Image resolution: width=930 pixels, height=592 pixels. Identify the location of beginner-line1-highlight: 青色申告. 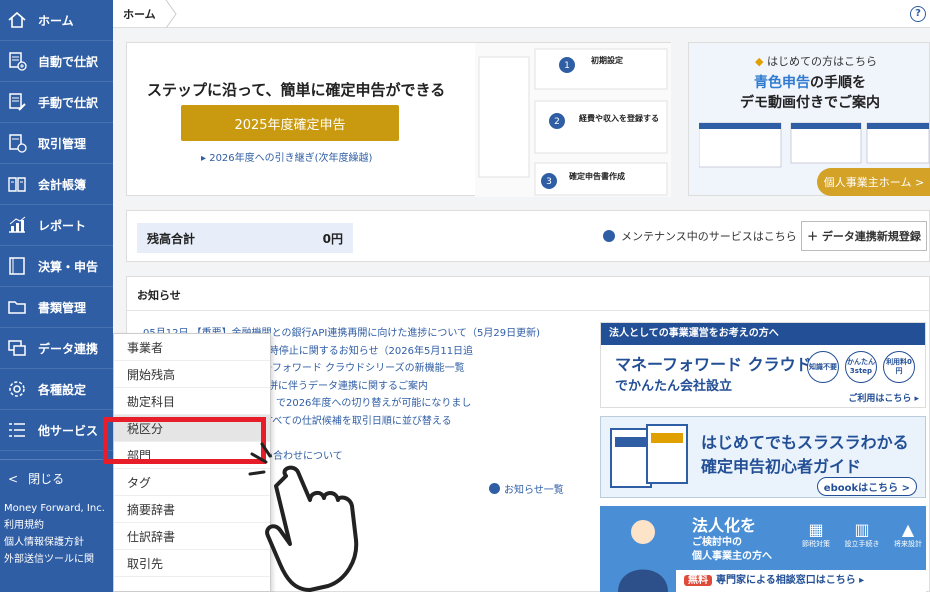
(782, 83).